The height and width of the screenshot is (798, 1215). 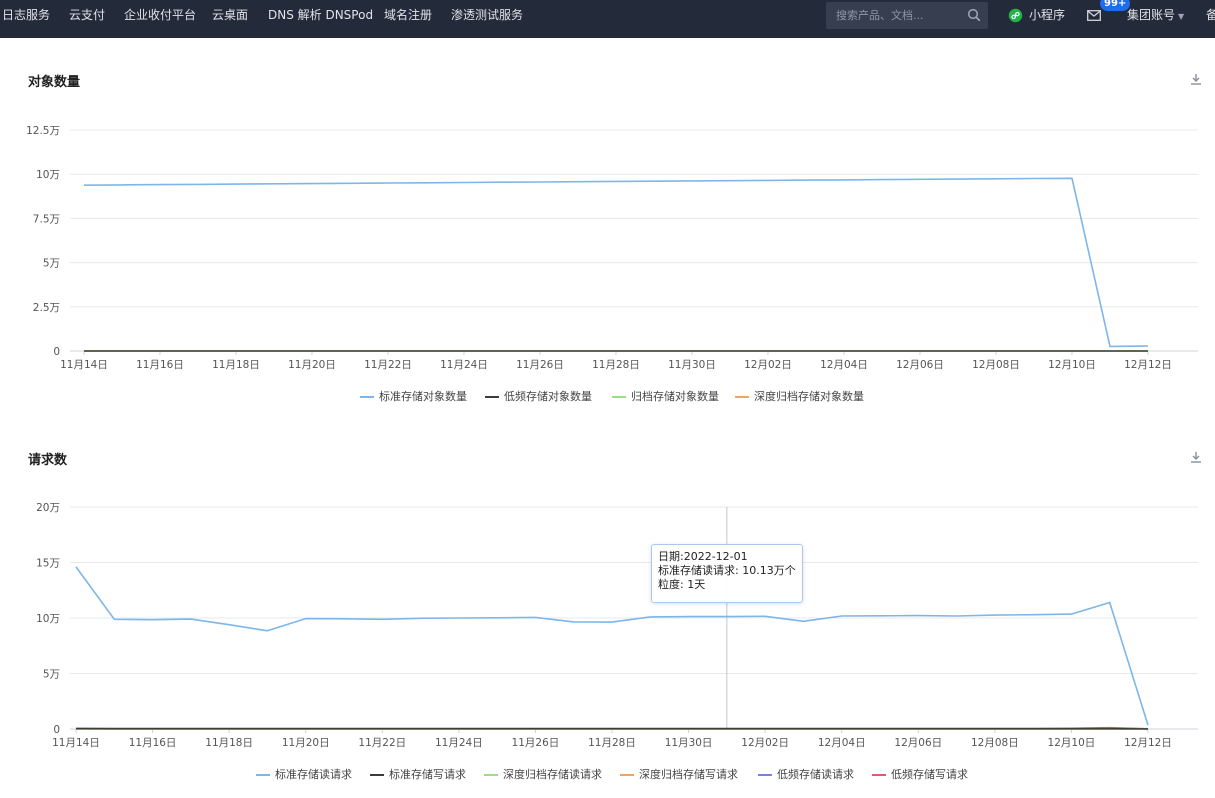 What do you see at coordinates (765, 743) in the screenshot?
I see `x-tick-label: 12月02日` at bounding box center [765, 743].